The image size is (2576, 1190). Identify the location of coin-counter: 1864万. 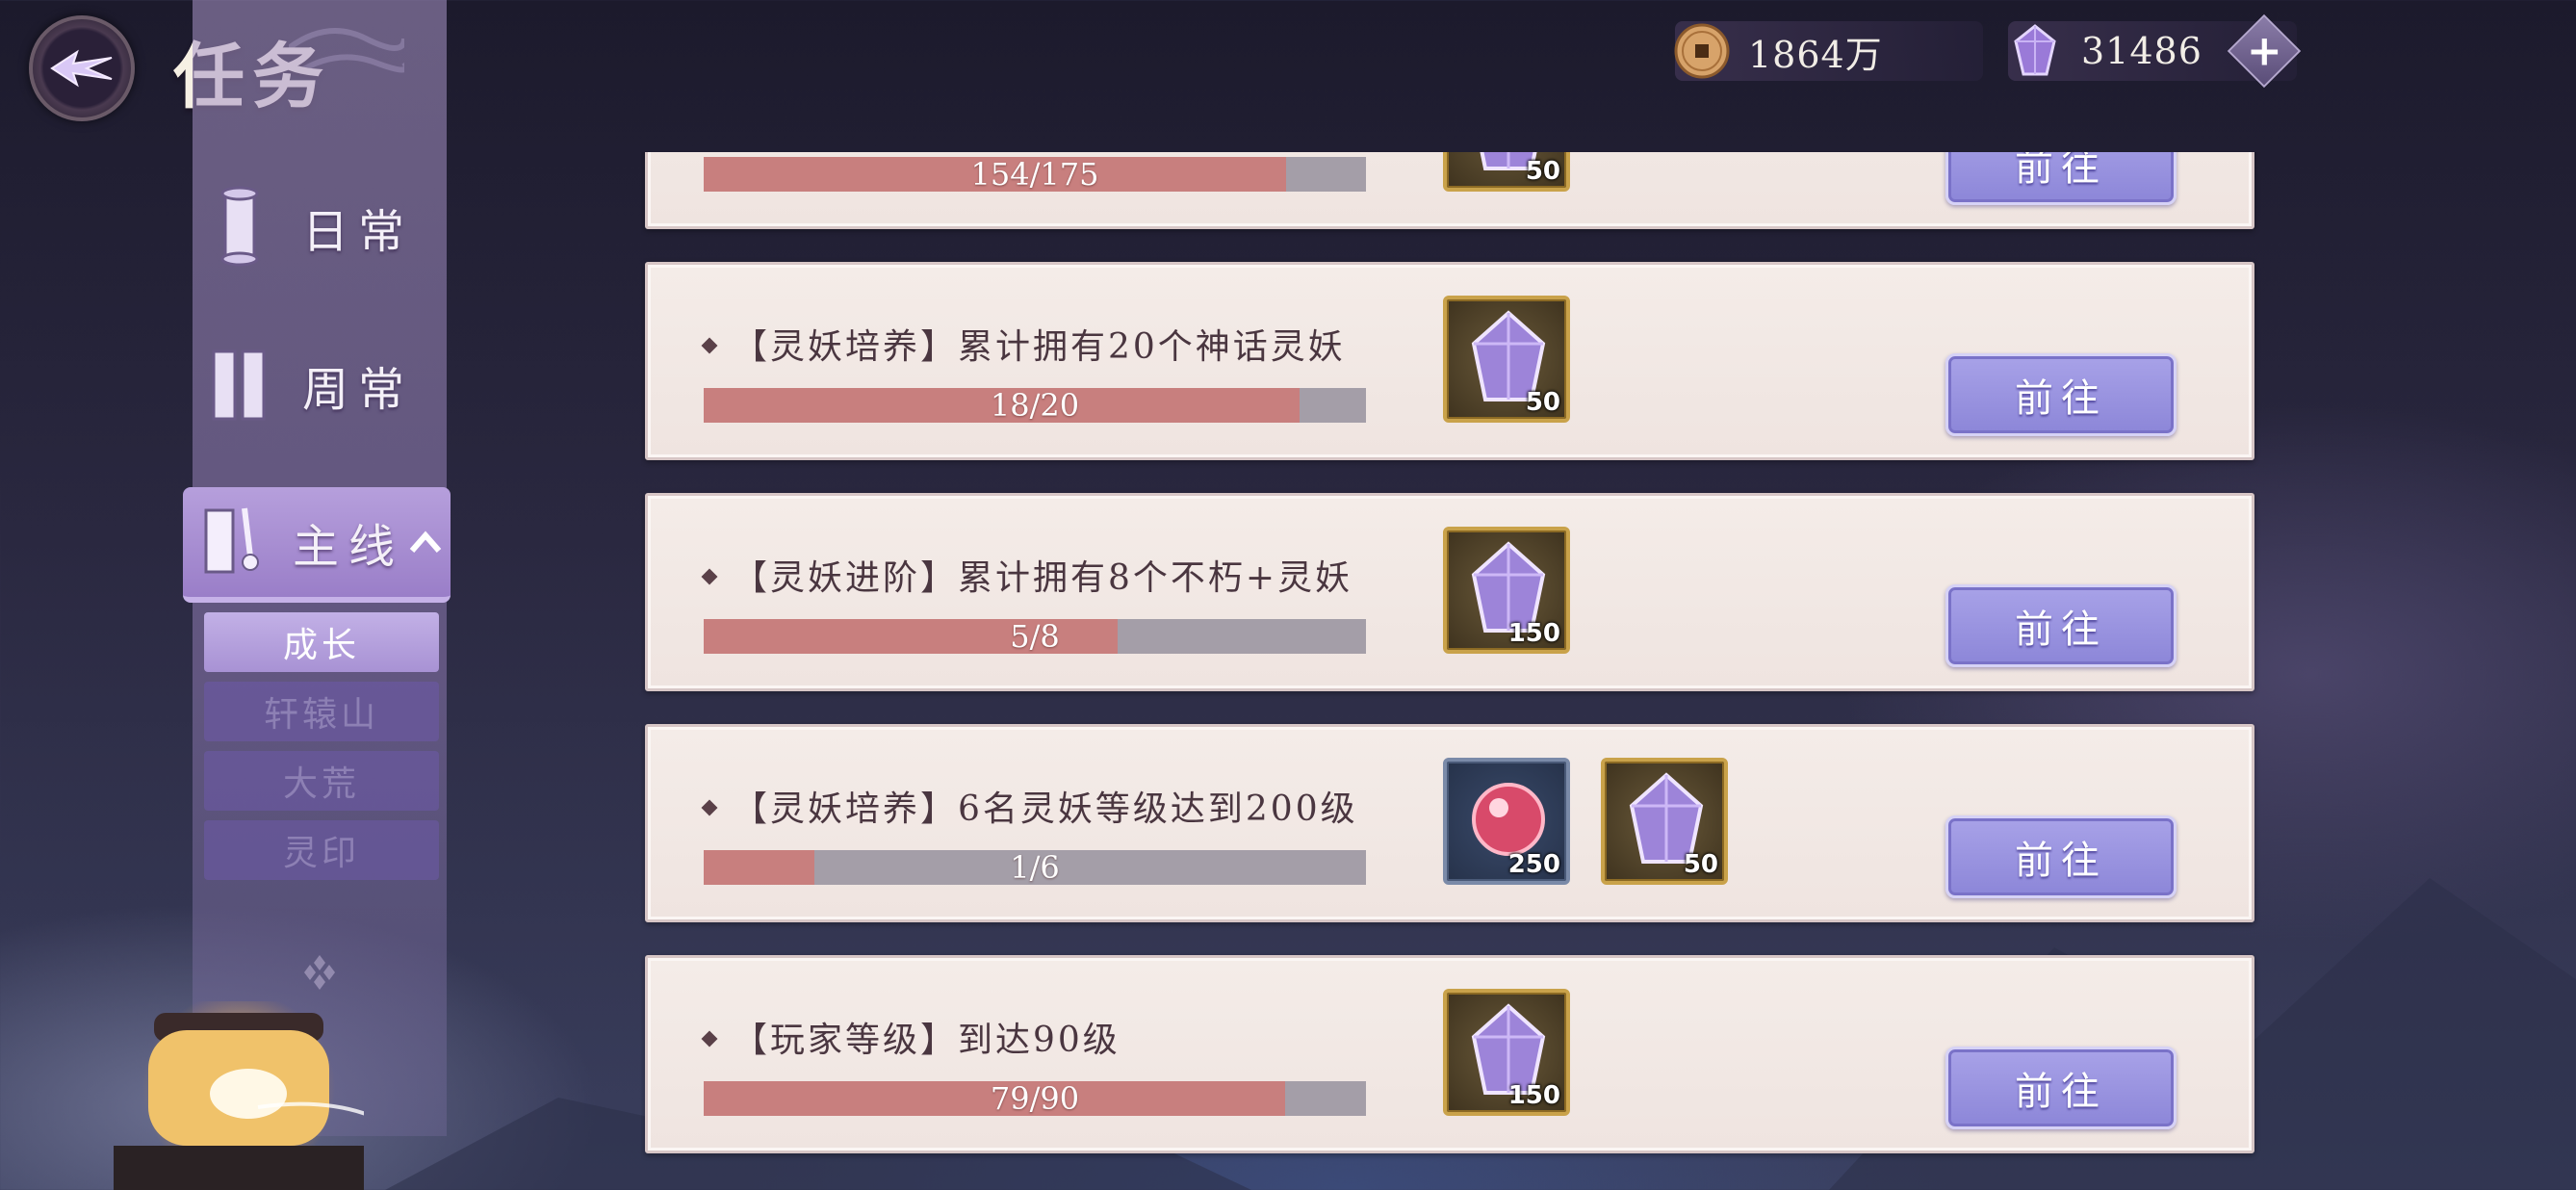
(1828, 51).